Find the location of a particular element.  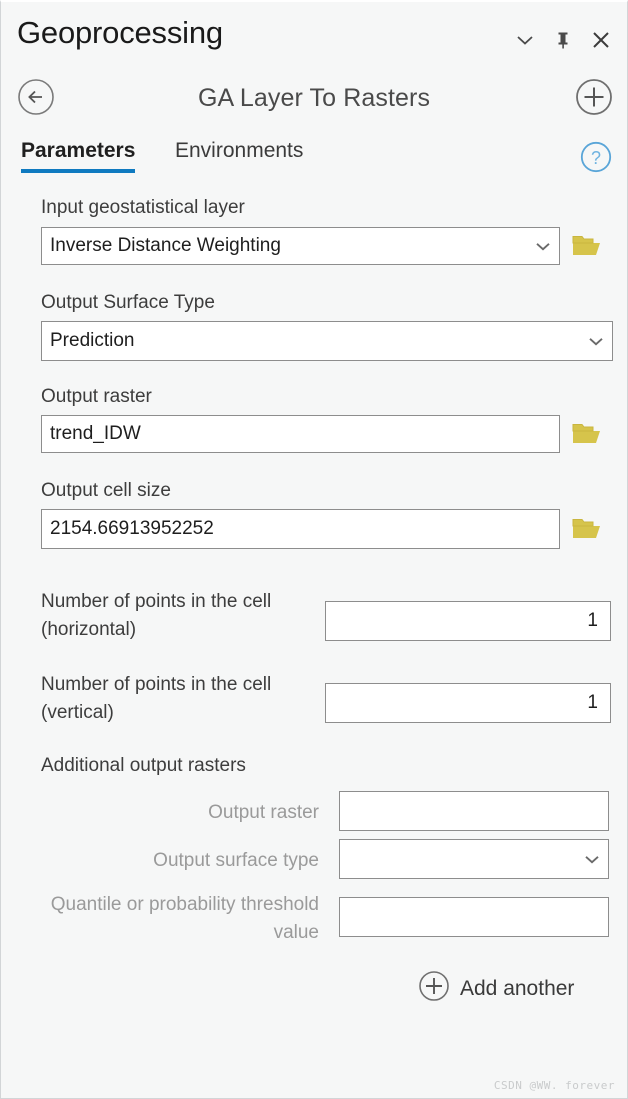

browse-folder-icon-input-layer is located at coordinates (587, 246).